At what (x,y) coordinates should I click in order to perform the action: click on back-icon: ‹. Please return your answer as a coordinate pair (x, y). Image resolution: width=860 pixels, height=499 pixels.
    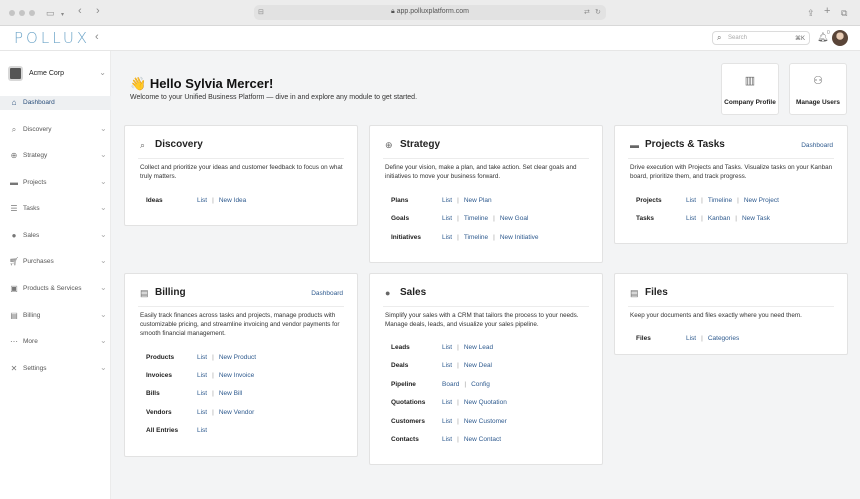
    Looking at the image, I should click on (80, 11).